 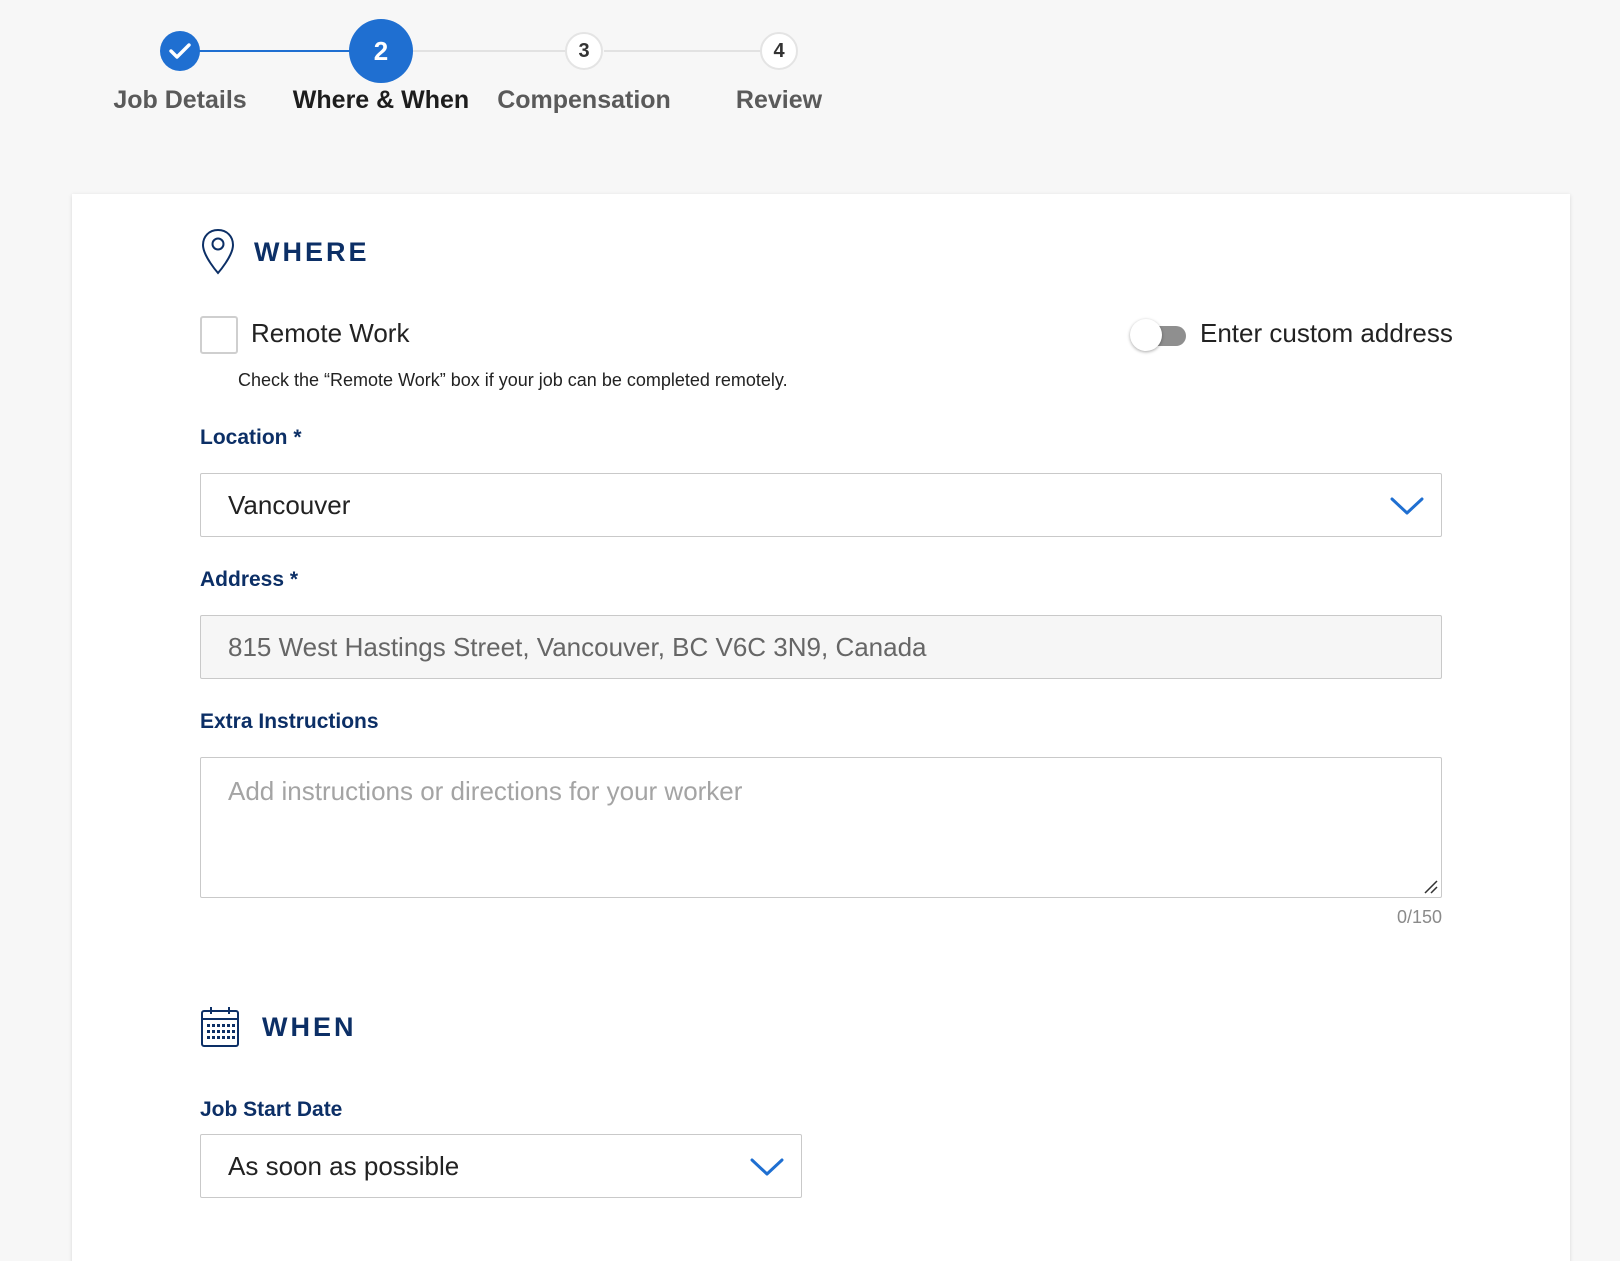 I want to click on toggle-knob, so click(x=1146, y=335).